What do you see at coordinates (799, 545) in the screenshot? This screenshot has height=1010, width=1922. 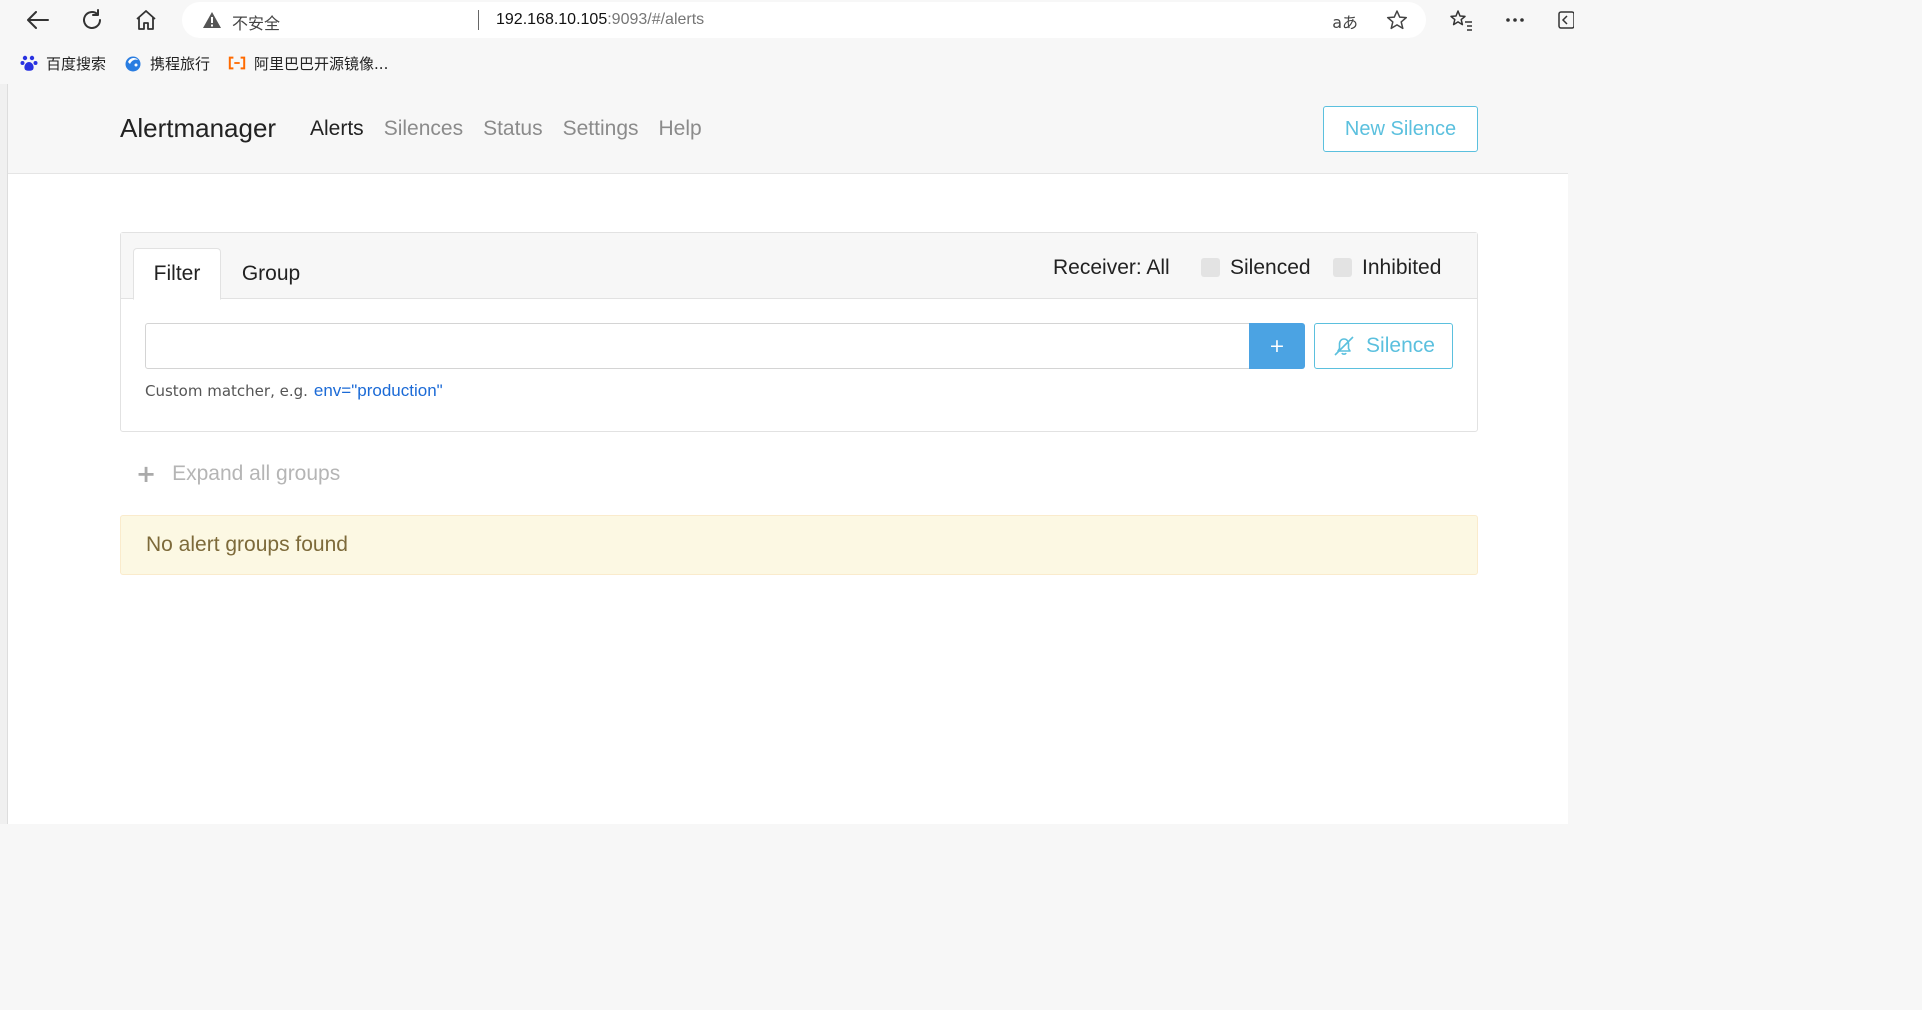 I see `no-alerts-message: No alert groups found` at bounding box center [799, 545].